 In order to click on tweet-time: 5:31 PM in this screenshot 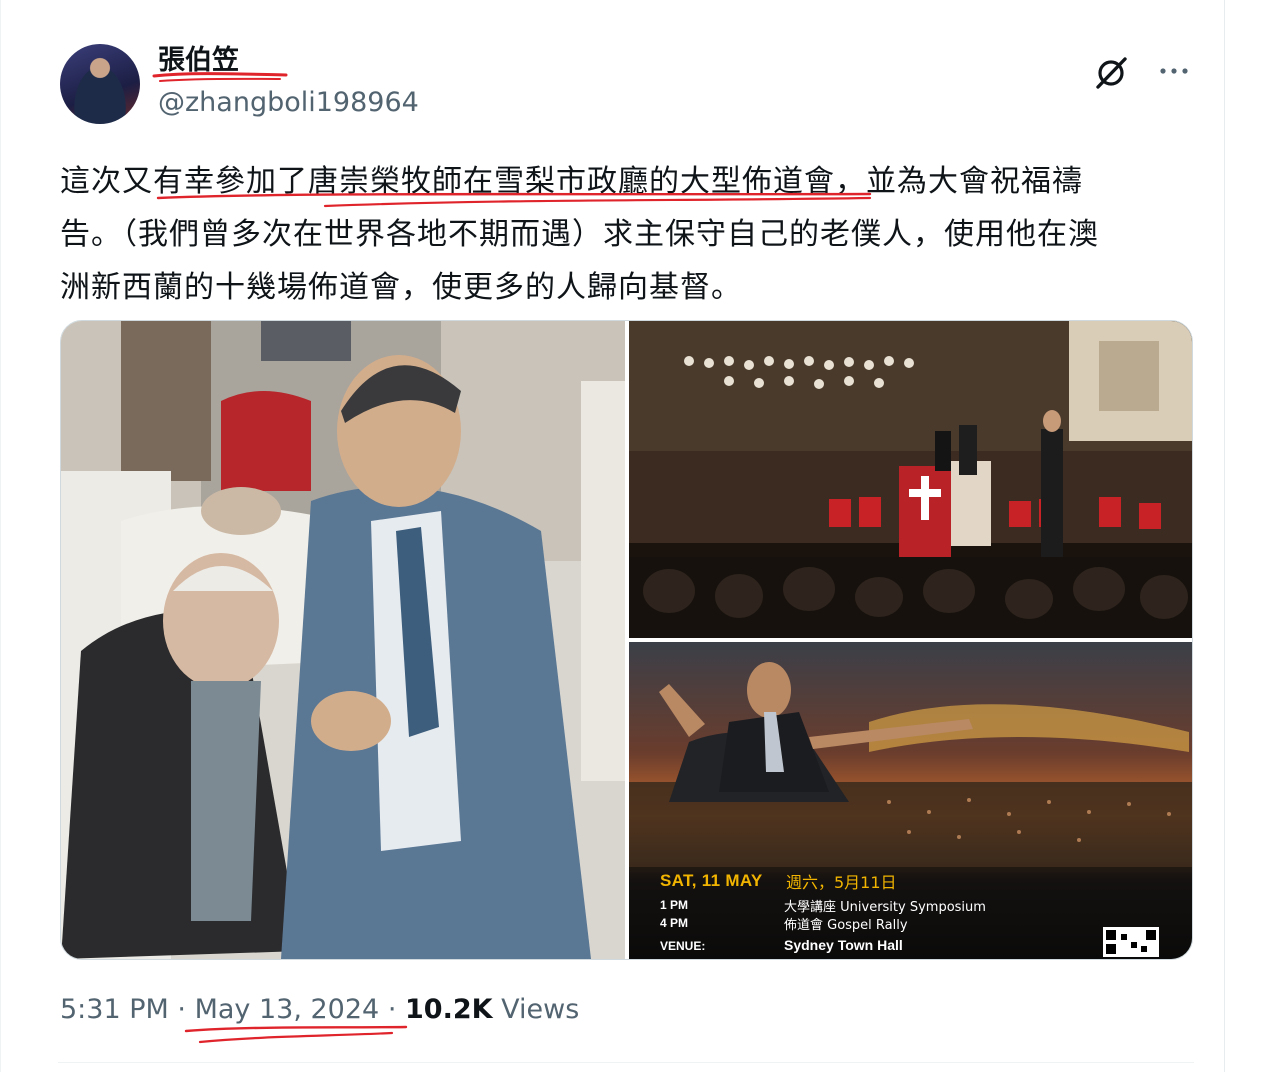, I will do `click(114, 1009)`.